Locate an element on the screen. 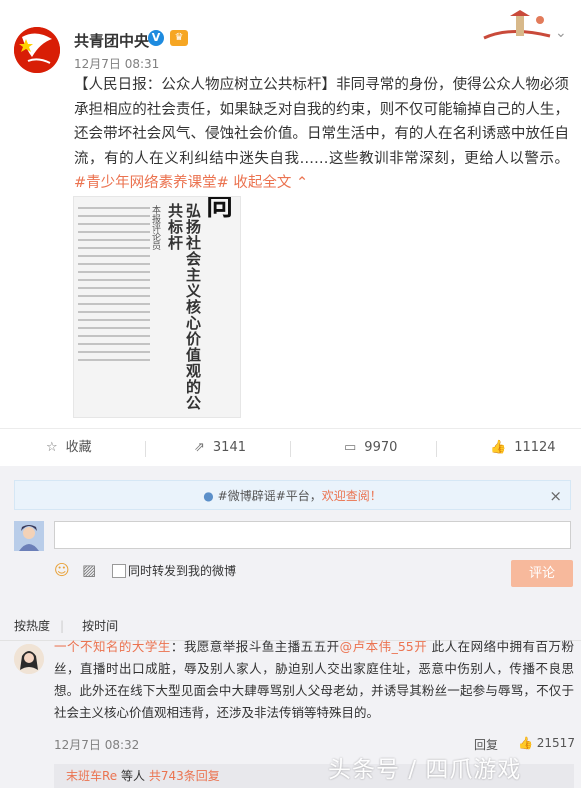  commenter-name: 一个不知名的大学生 is located at coordinates (112, 646).